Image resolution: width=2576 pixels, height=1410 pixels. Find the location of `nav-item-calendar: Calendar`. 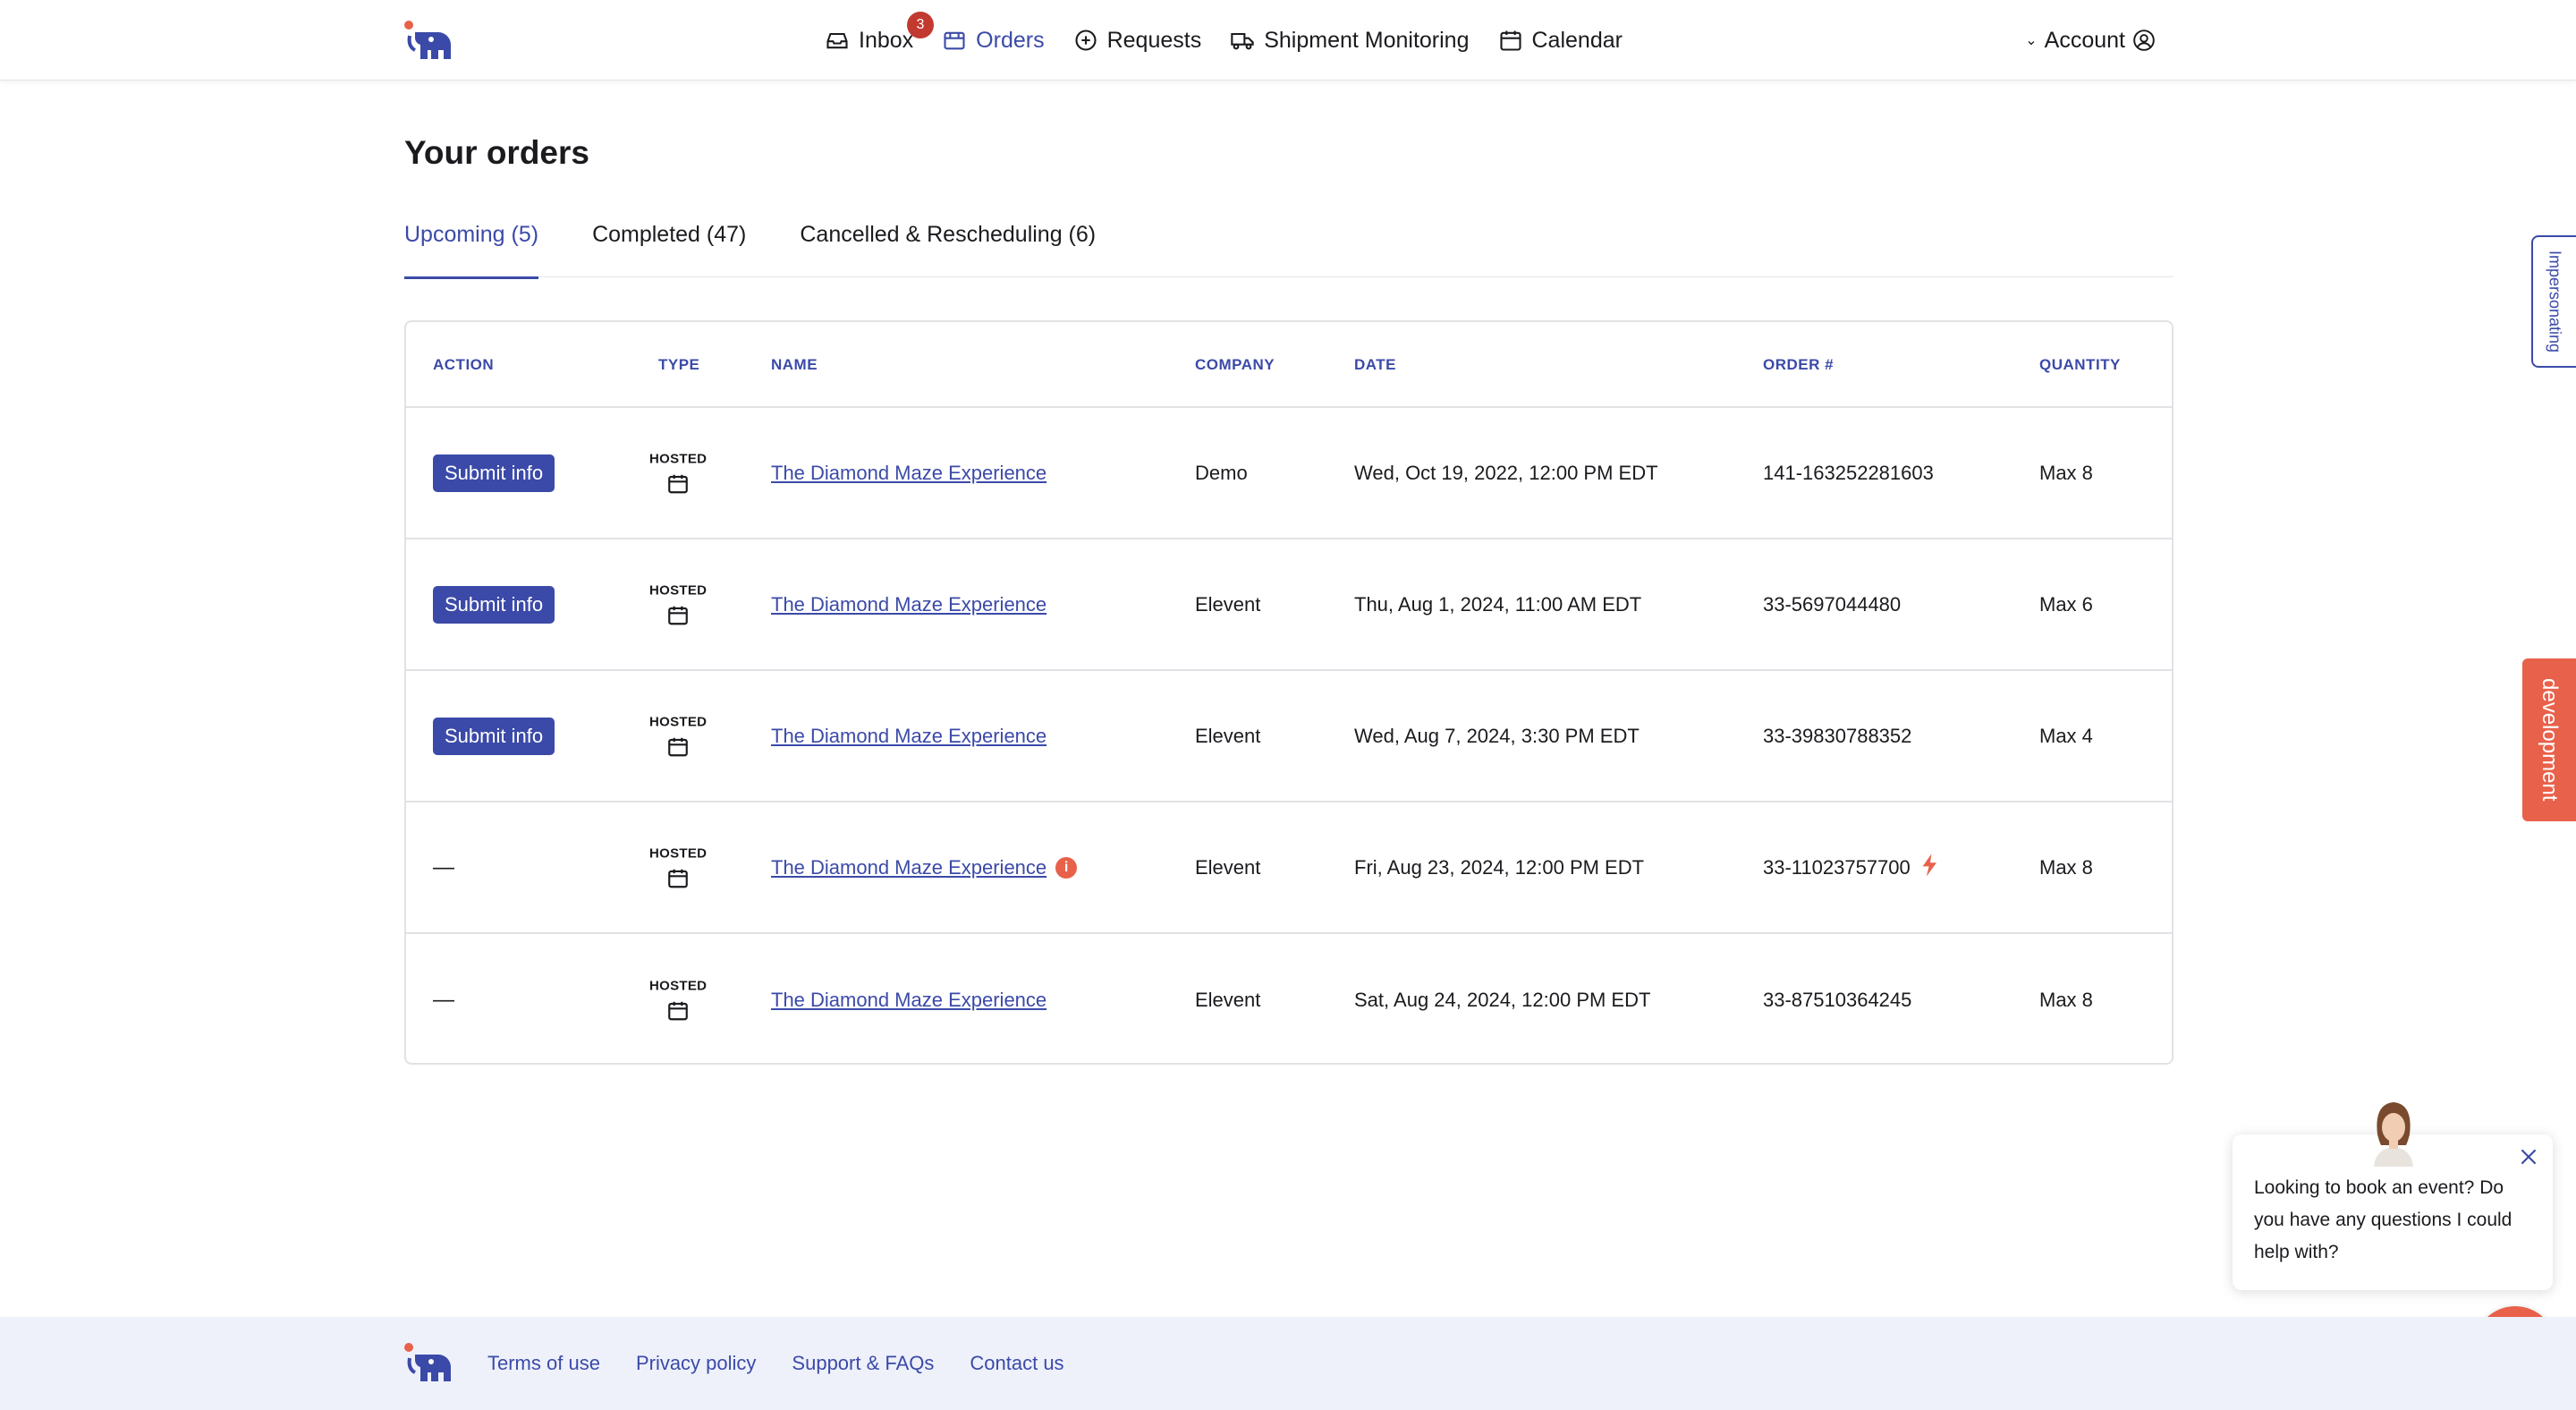

nav-item-calendar: Calendar is located at coordinates (1560, 41).